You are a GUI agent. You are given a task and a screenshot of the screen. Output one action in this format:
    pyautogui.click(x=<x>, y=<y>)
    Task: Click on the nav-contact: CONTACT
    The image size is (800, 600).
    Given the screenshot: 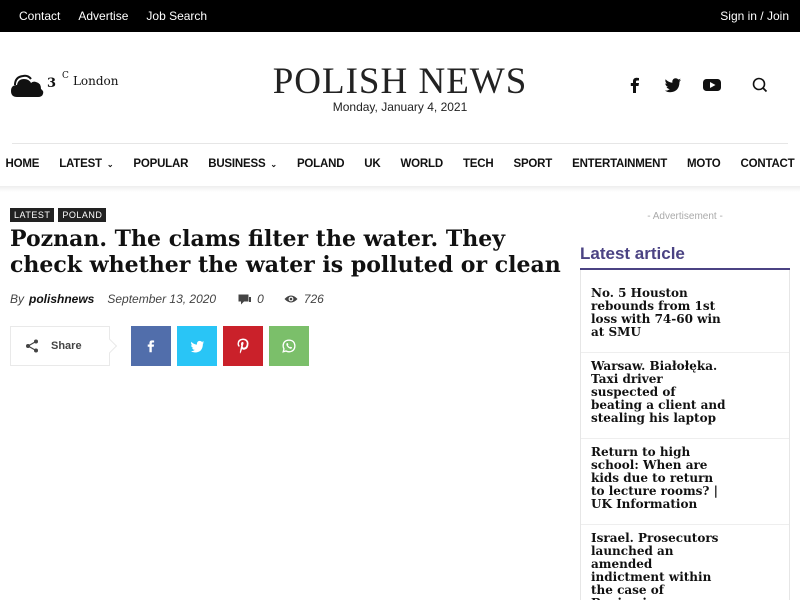 What is the action you would take?
    pyautogui.click(x=765, y=164)
    